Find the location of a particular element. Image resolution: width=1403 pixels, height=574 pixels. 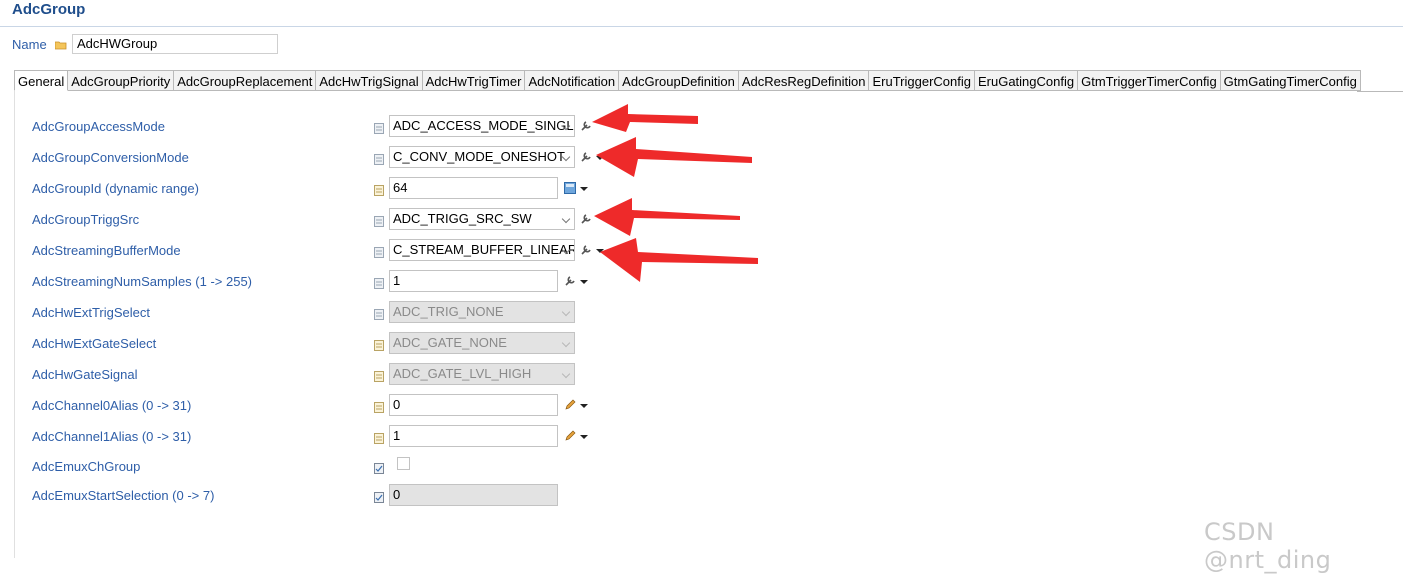

access-mode-select: ADC_ACCESS_MODE_SINGLE is located at coordinates (482, 126).